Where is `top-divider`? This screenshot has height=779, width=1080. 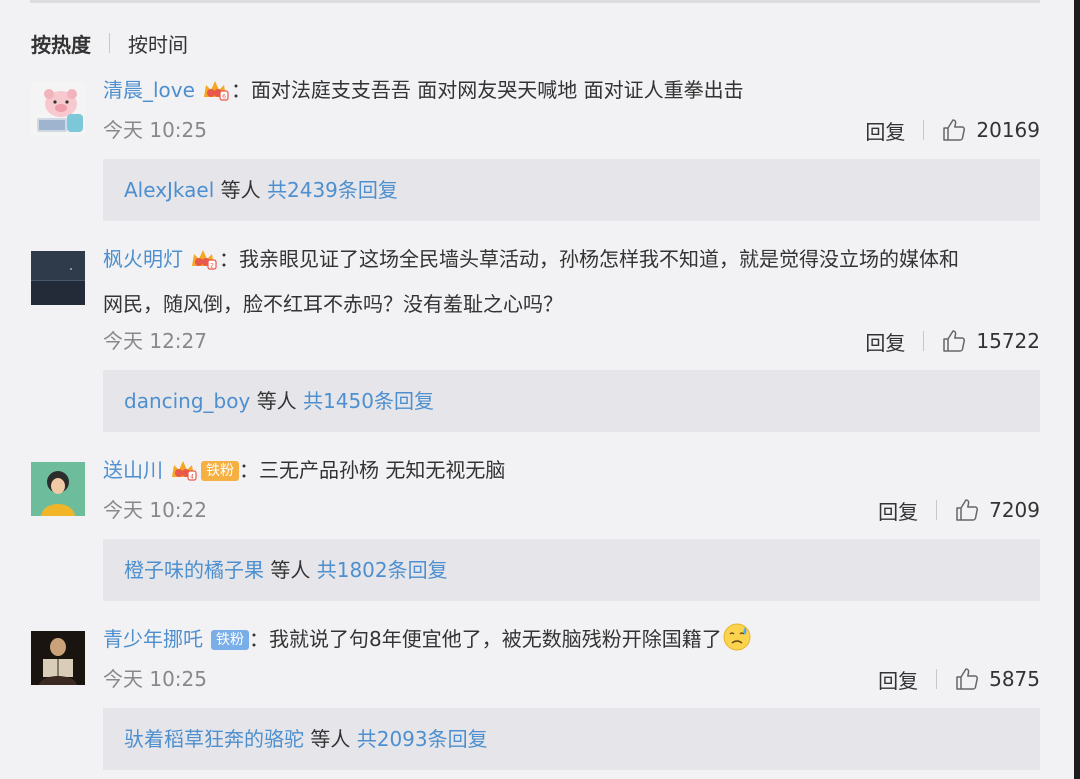 top-divider is located at coordinates (535, 1).